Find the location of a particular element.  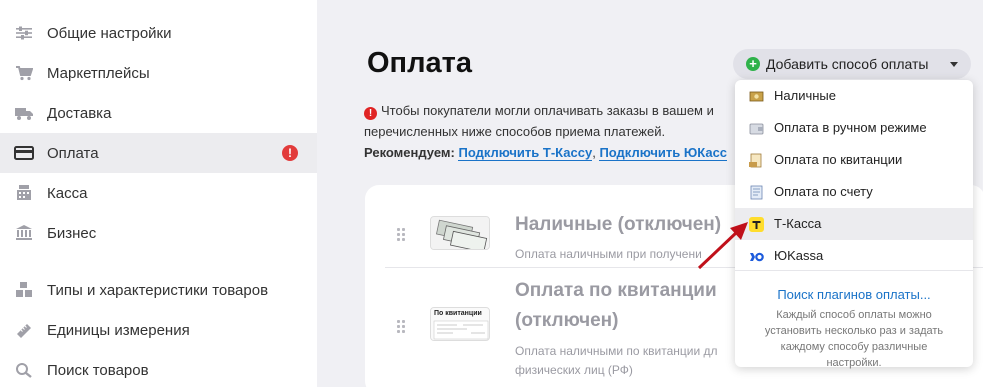

dropdown-item-label: Т-Касса is located at coordinates (798, 223).